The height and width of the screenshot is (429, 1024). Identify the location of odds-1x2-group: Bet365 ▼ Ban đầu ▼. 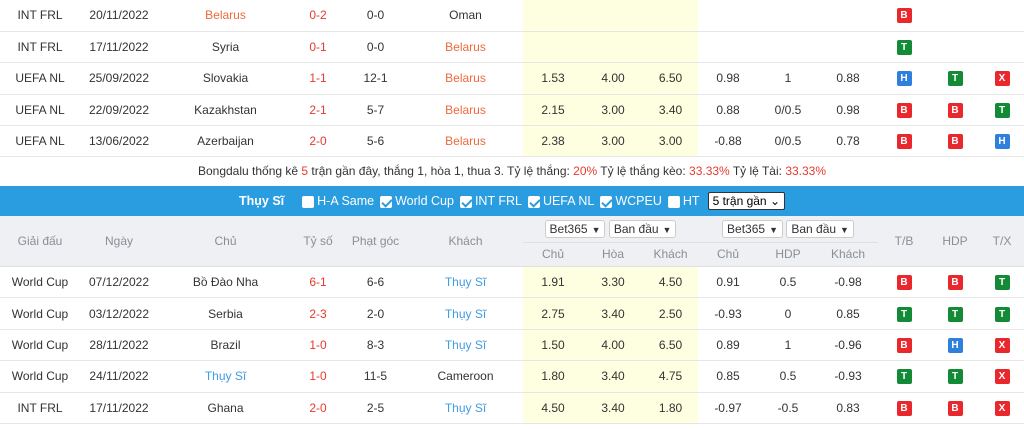
(610, 229).